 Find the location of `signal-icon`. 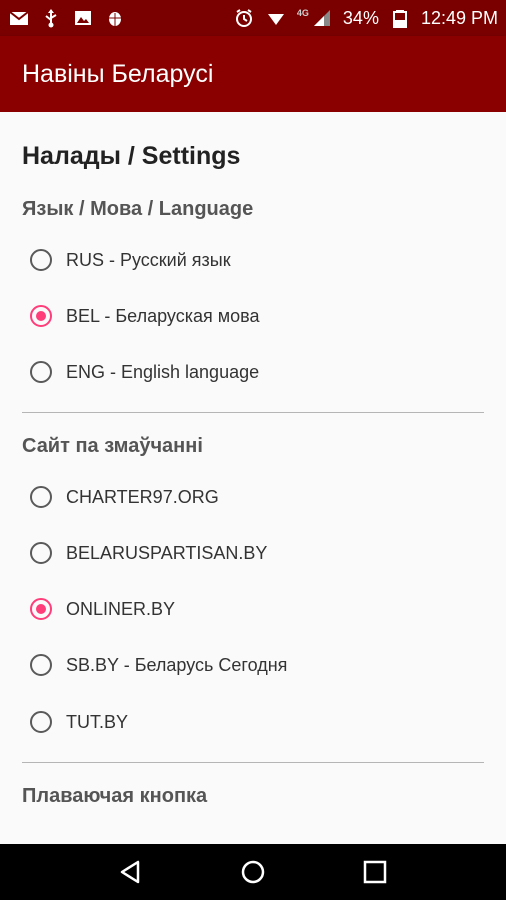

signal-icon is located at coordinates (322, 18).